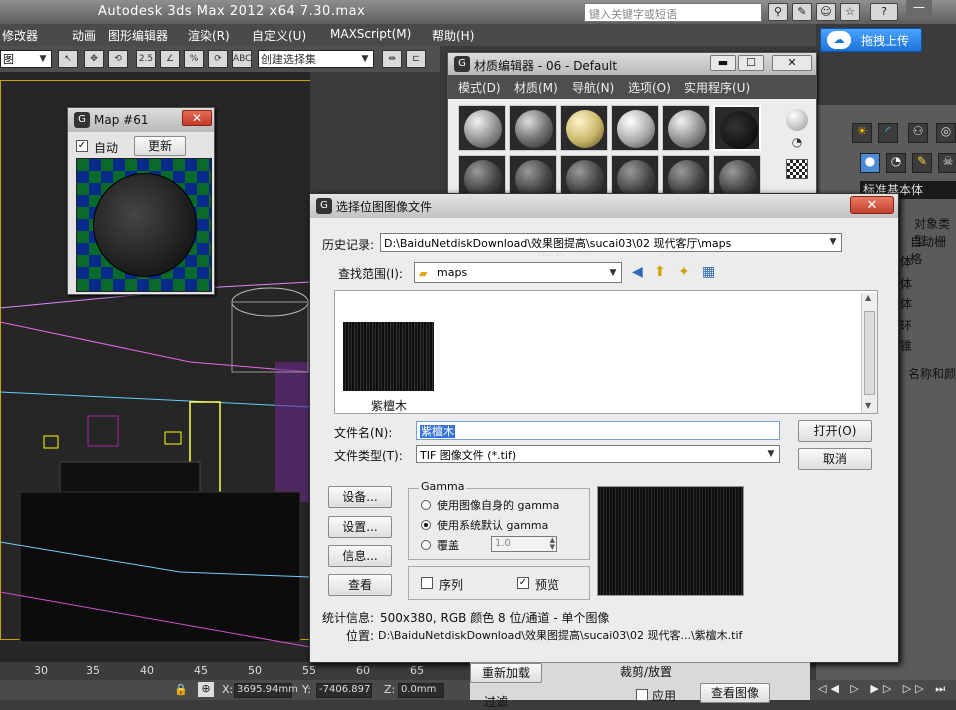 The height and width of the screenshot is (710, 956). What do you see at coordinates (884, 12) in the screenshot?
I see `help-icon: ?` at bounding box center [884, 12].